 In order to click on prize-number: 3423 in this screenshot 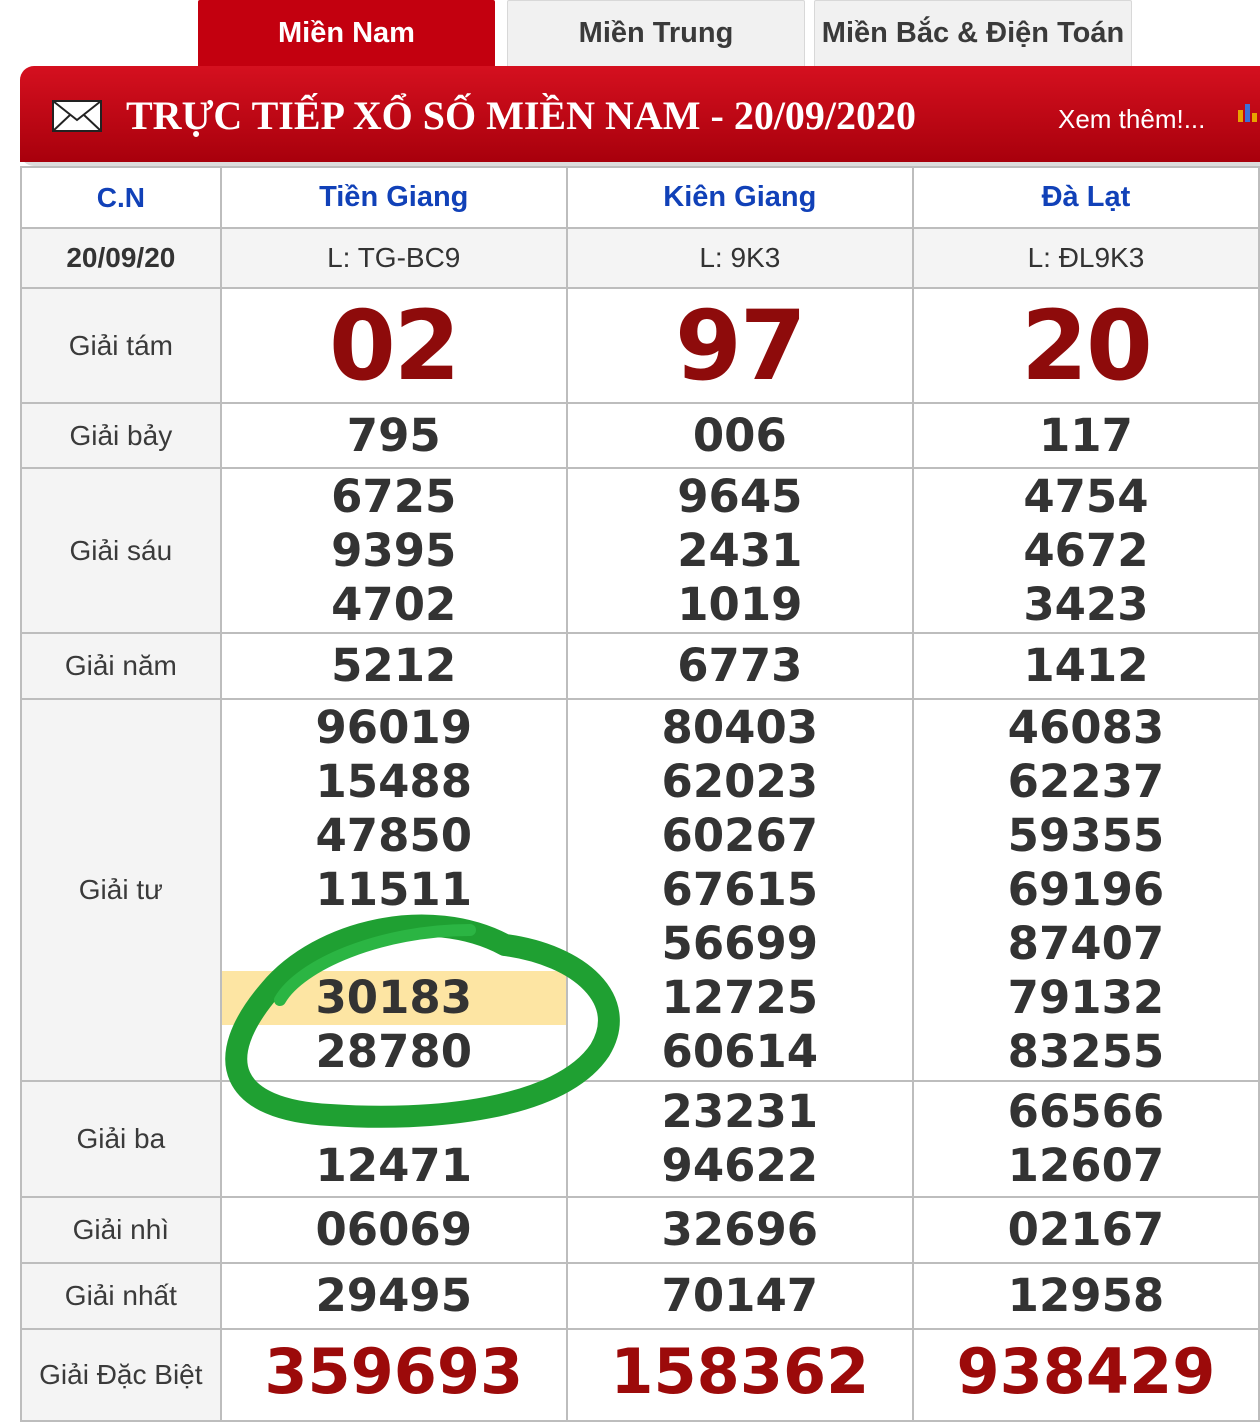, I will do `click(1086, 604)`.